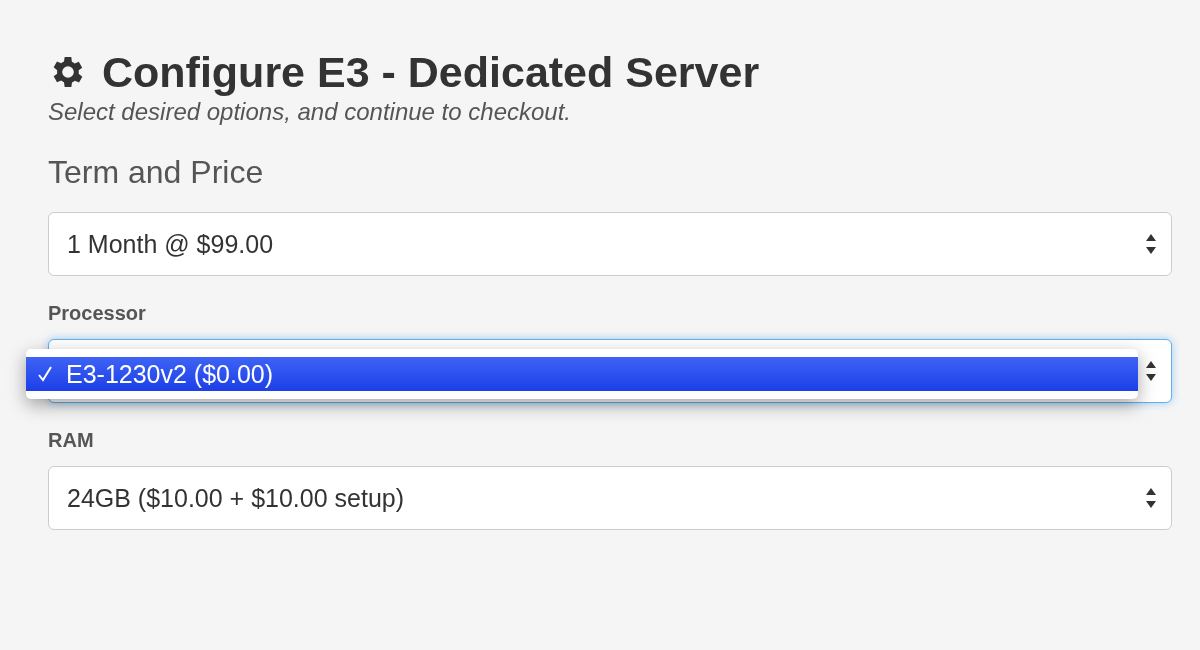  What do you see at coordinates (97, 313) in the screenshot?
I see `field-label: Processor` at bounding box center [97, 313].